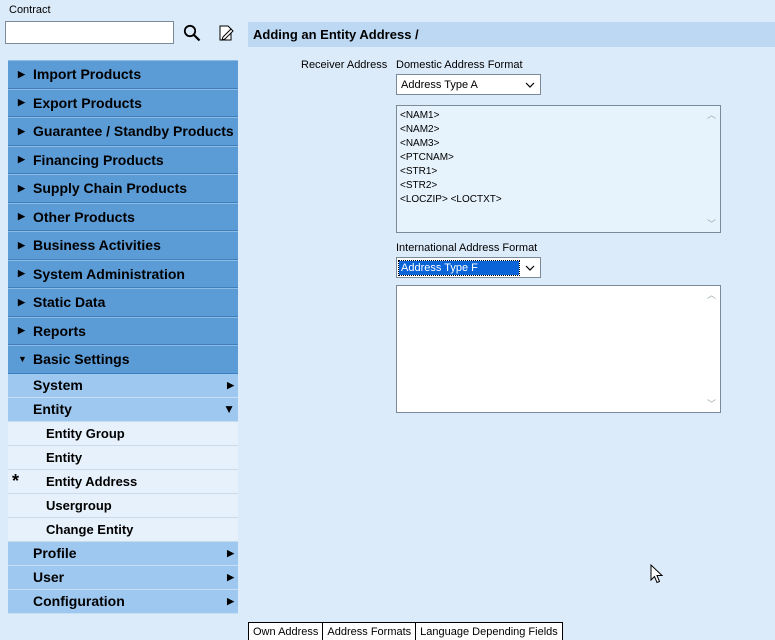 This screenshot has width=775, height=640. What do you see at coordinates (133, 131) in the screenshot?
I see `menu-label: Guarantee / Standby Products` at bounding box center [133, 131].